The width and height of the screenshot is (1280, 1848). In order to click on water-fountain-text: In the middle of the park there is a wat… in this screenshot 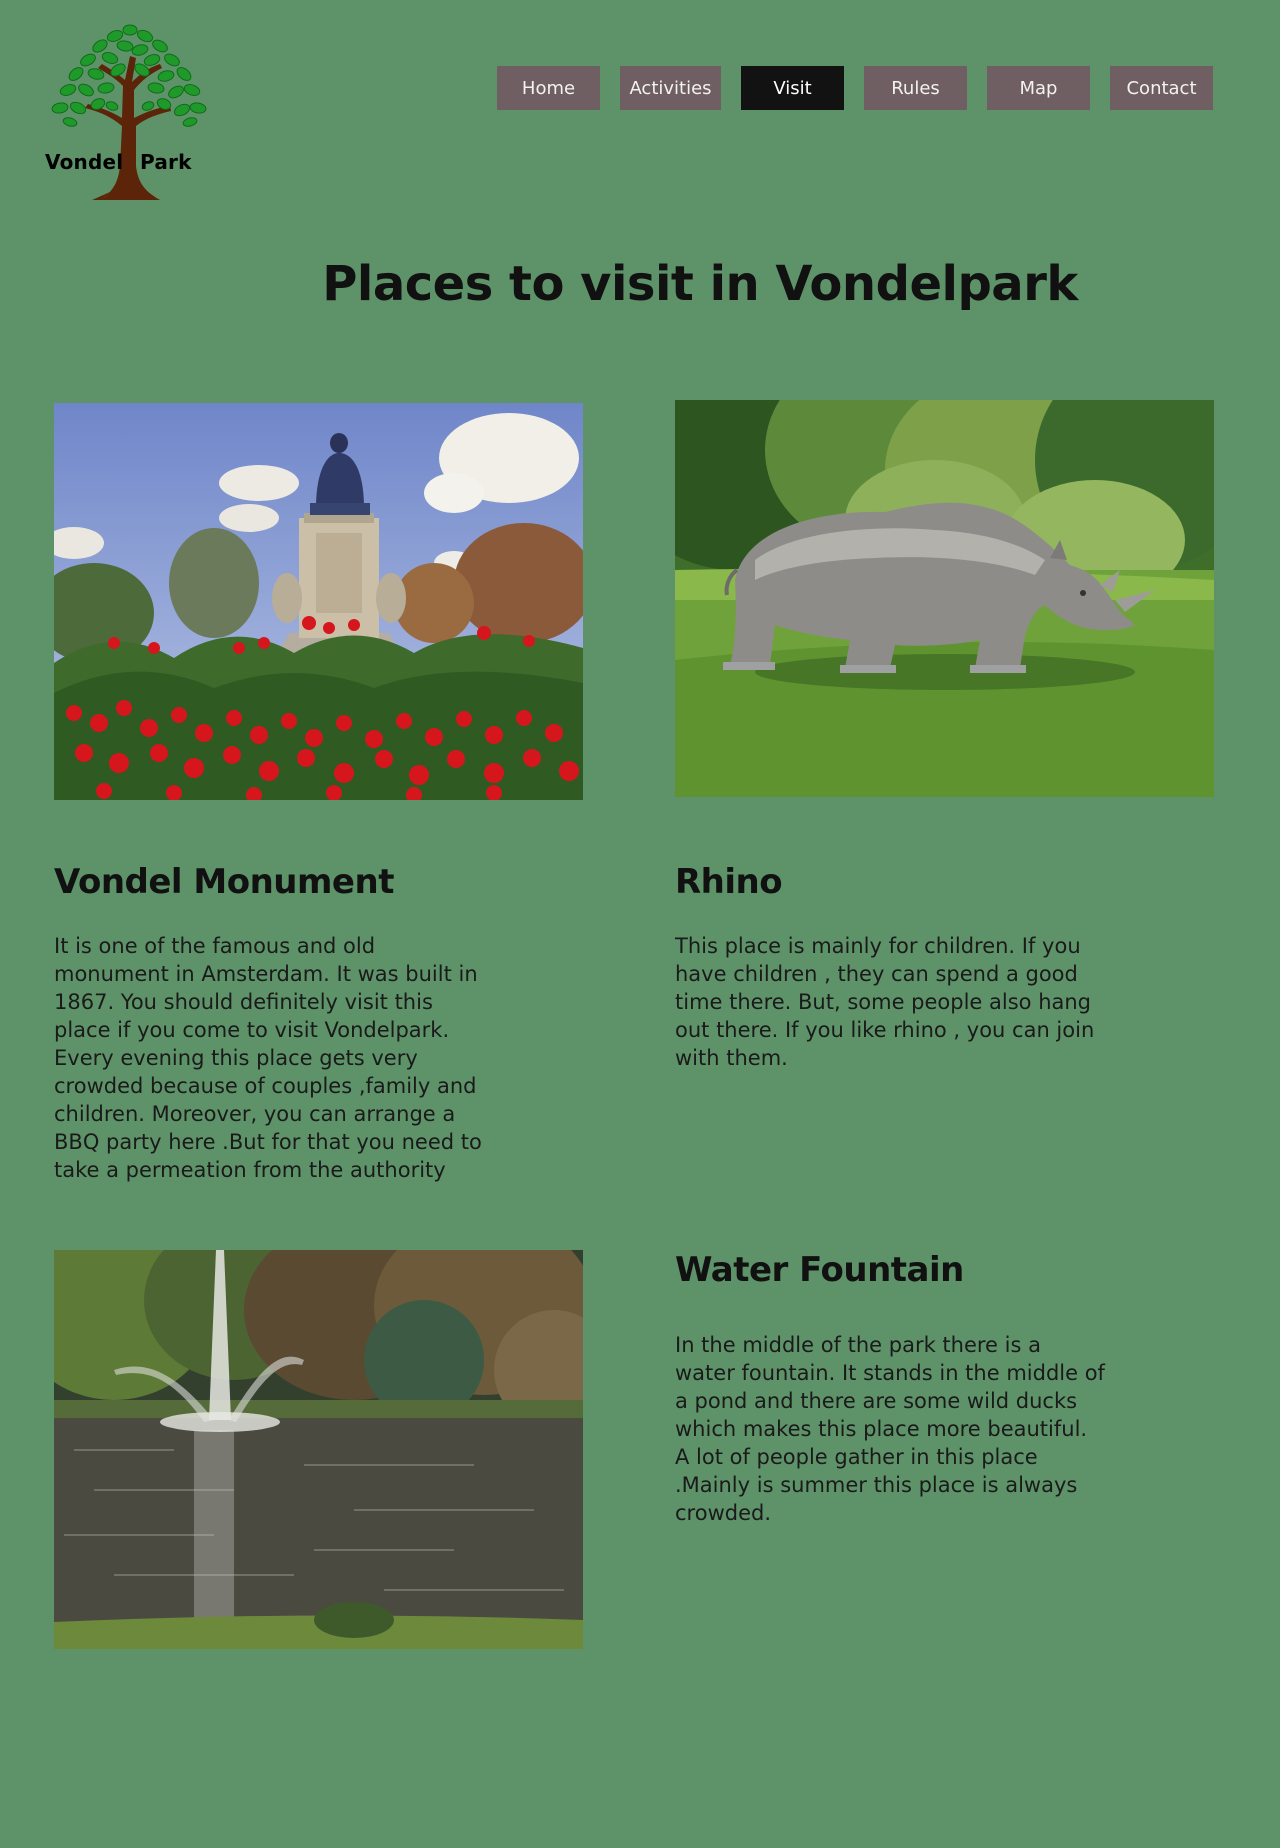, I will do `click(890, 1429)`.